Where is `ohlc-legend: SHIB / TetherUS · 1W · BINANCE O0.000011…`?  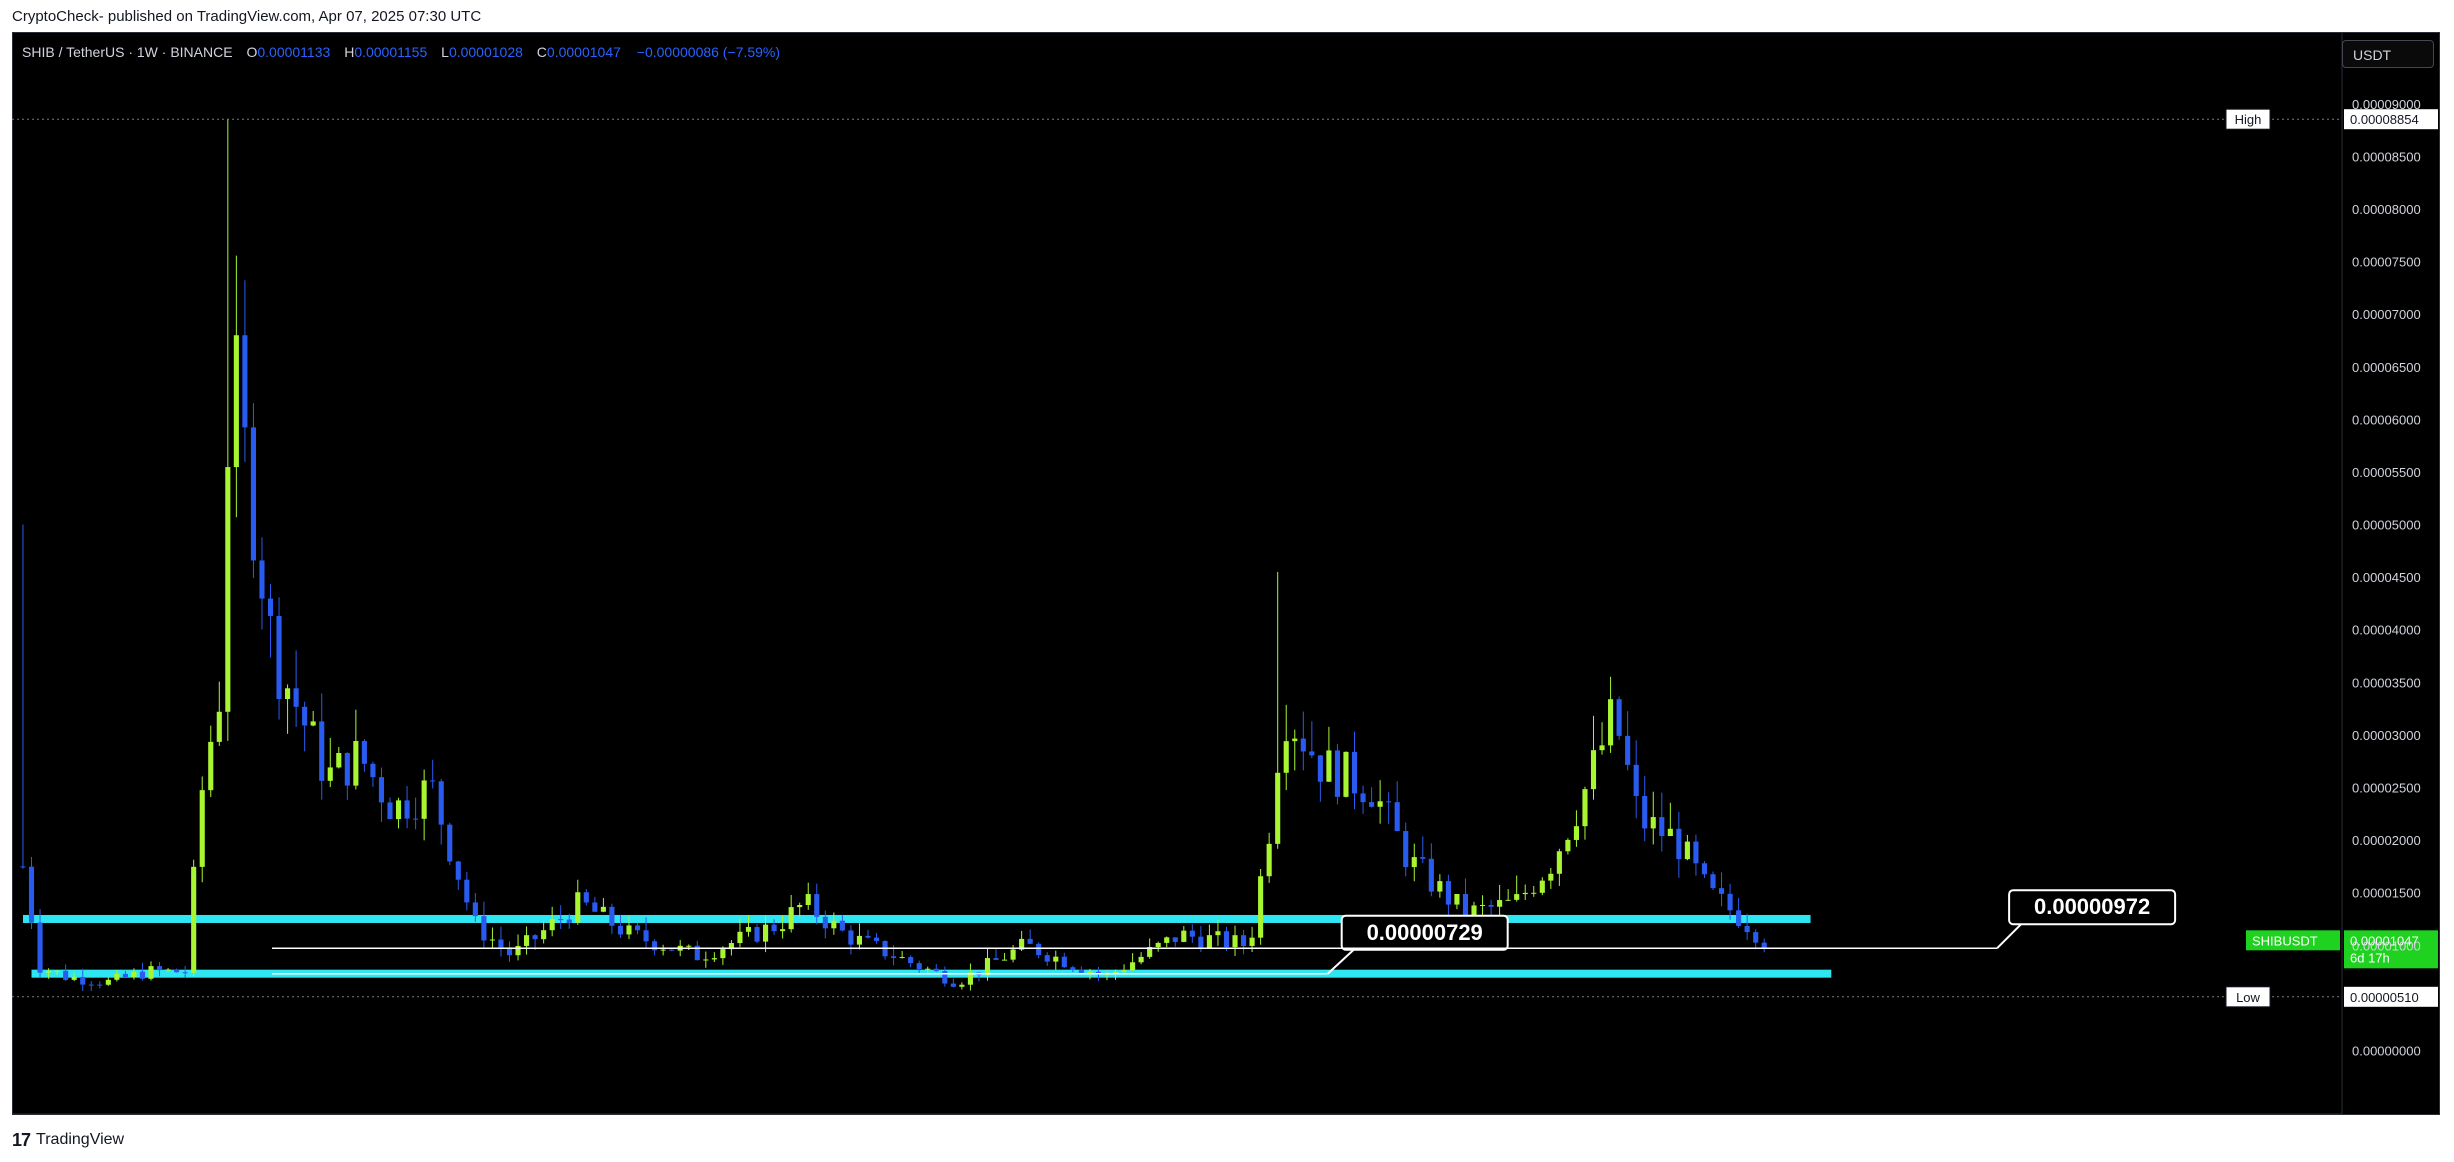
ohlc-legend: SHIB / TetherUS · 1W · BINANCE O0.000011… is located at coordinates (401, 52).